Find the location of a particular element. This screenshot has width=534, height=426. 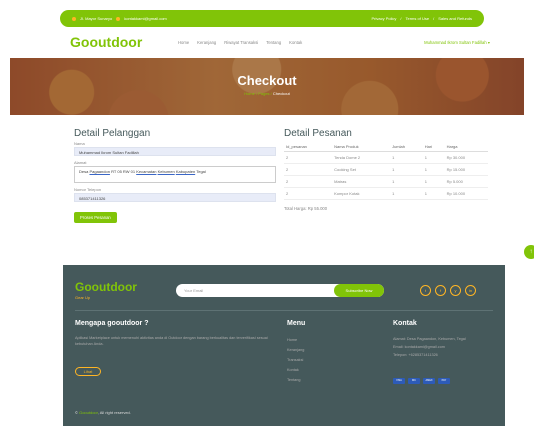

page-hero: Checkout Home / Pages / Checkout is located at coordinates (267, 86).